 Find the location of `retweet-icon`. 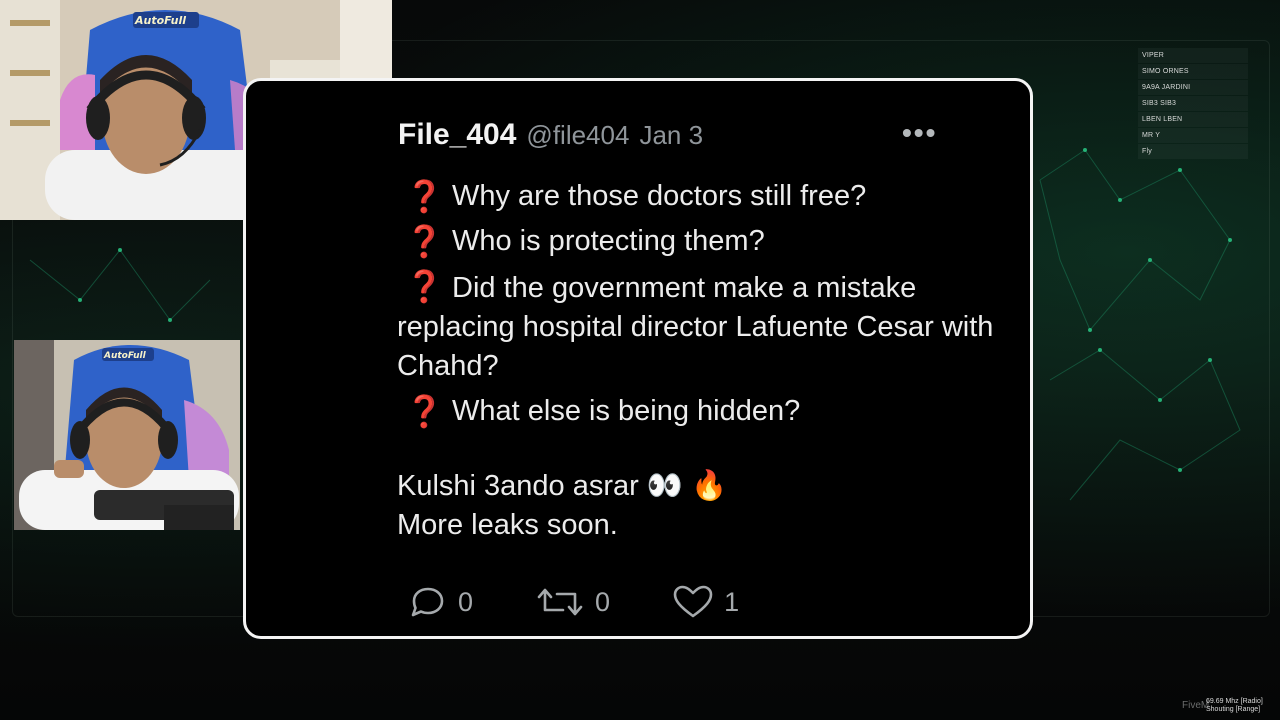

retweet-icon is located at coordinates (560, 602).